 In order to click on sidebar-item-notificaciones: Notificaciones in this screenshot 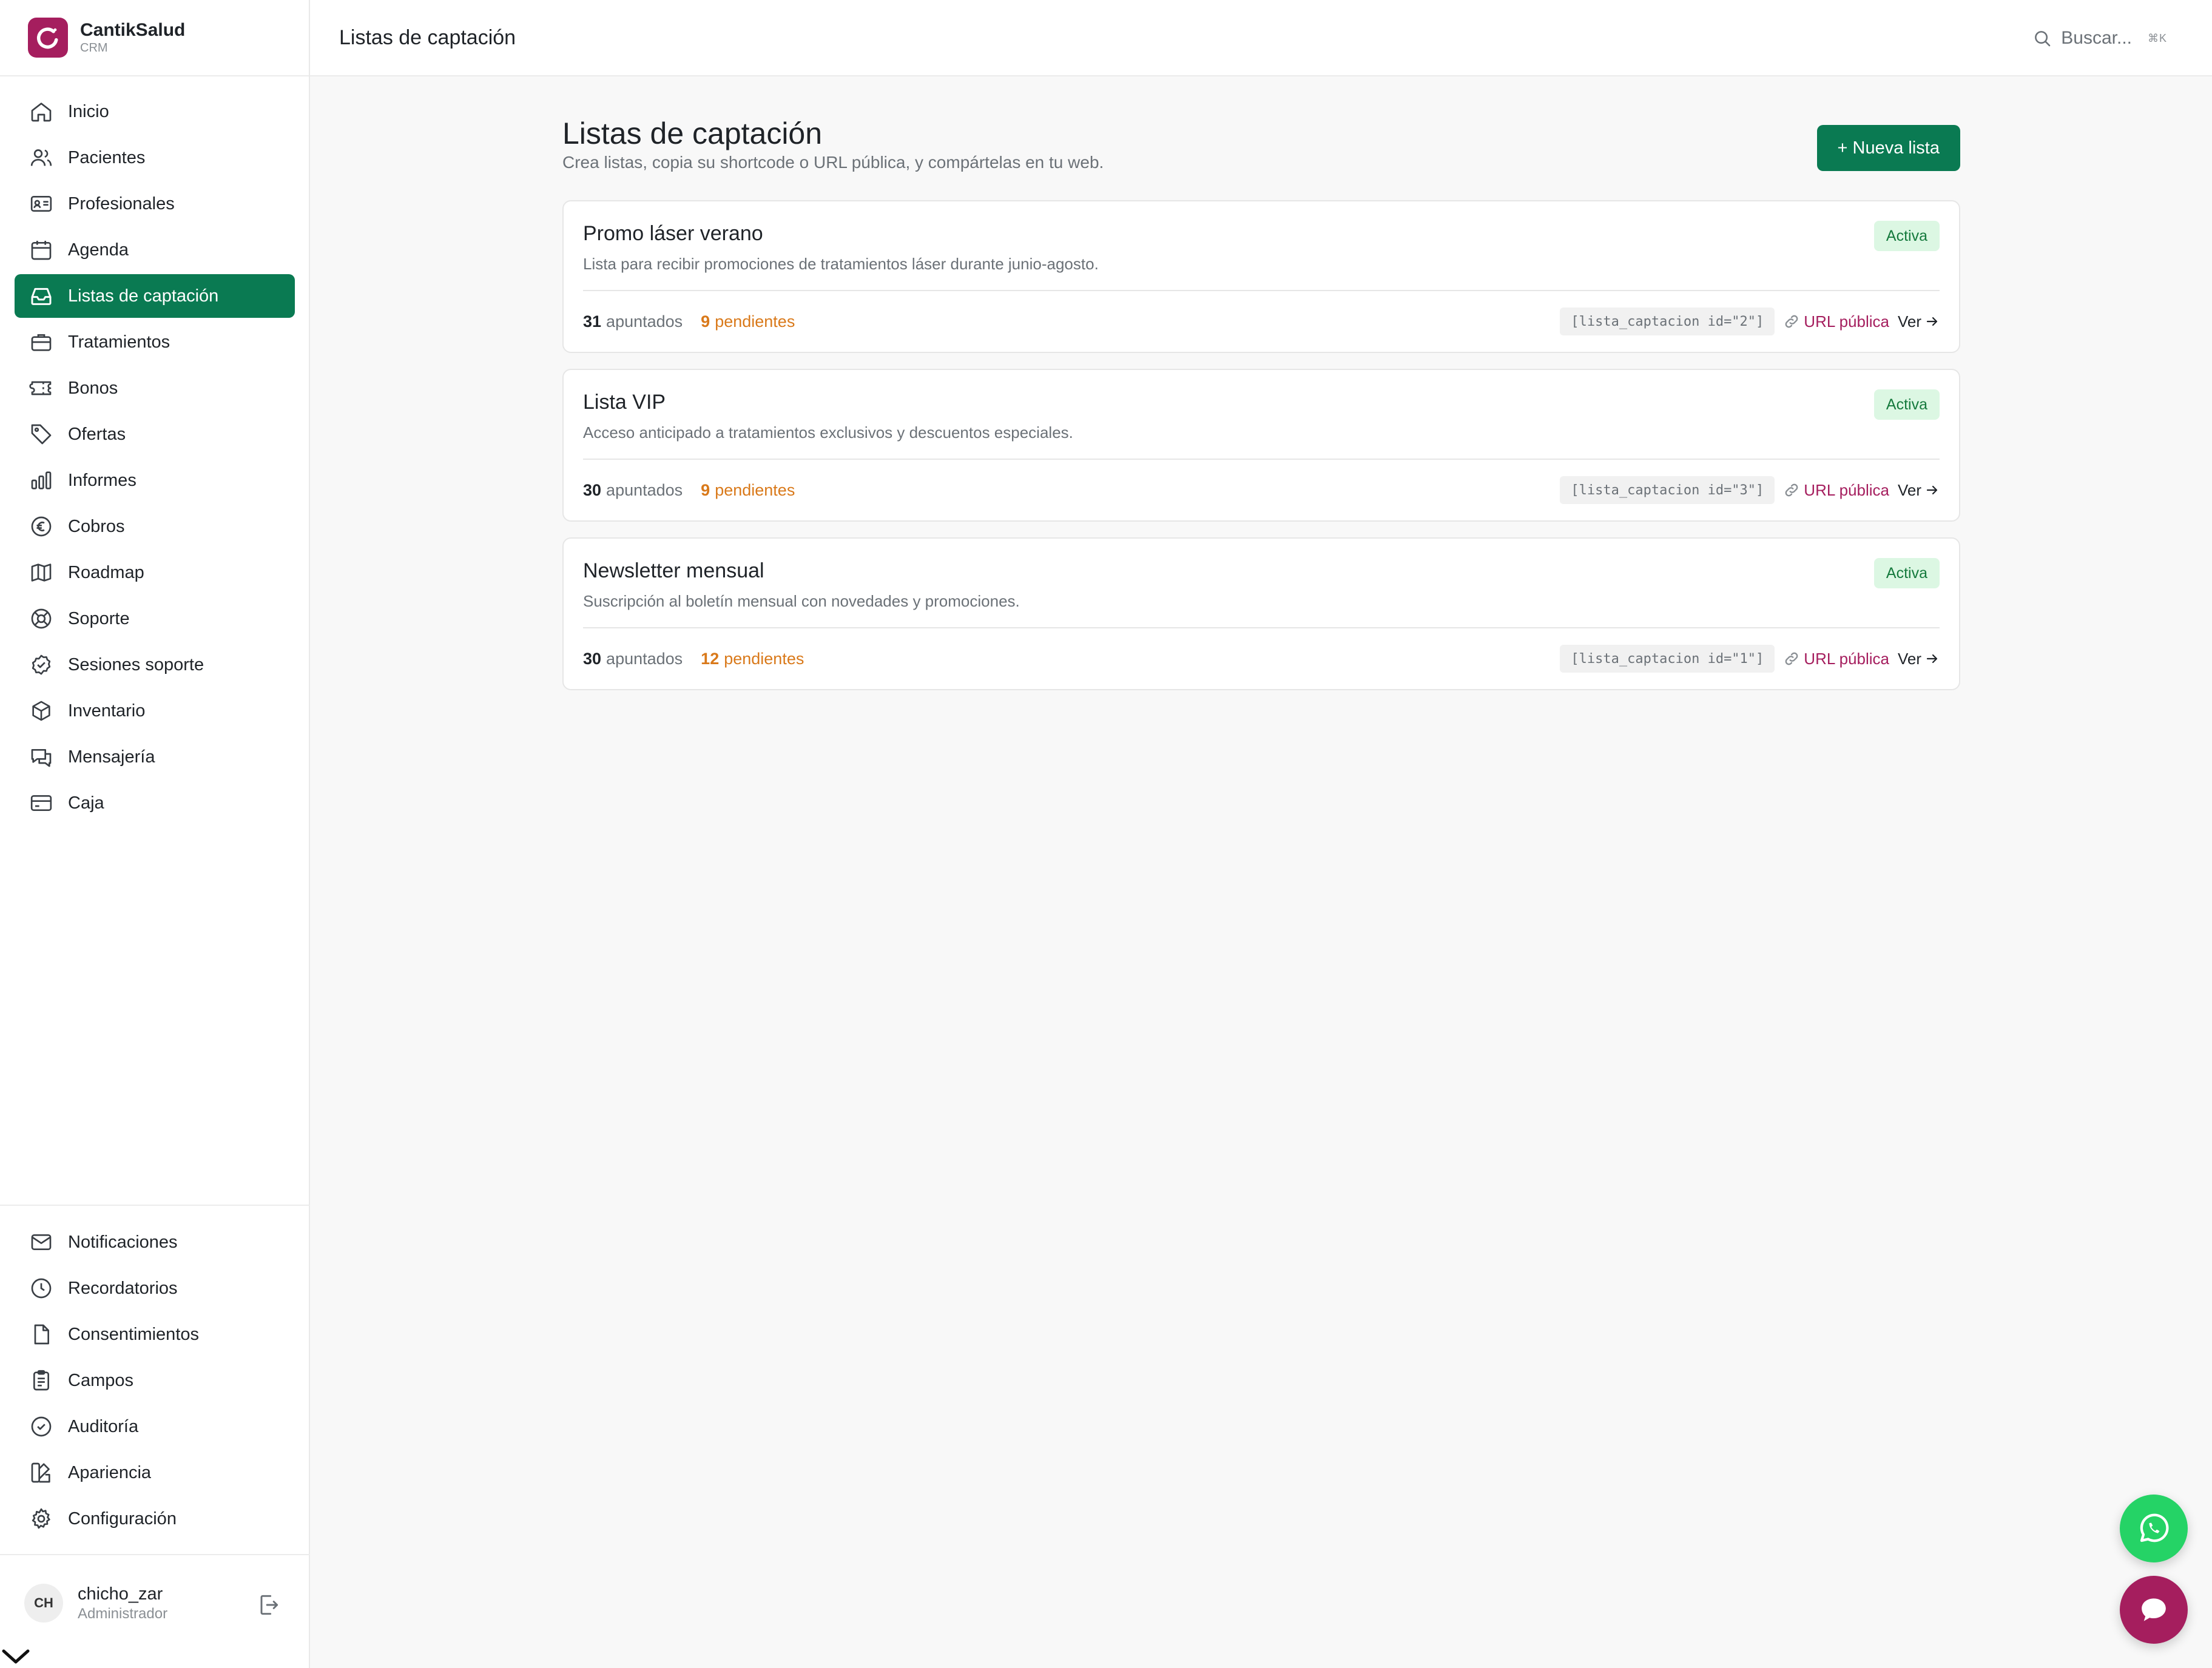, I will do `click(155, 1242)`.